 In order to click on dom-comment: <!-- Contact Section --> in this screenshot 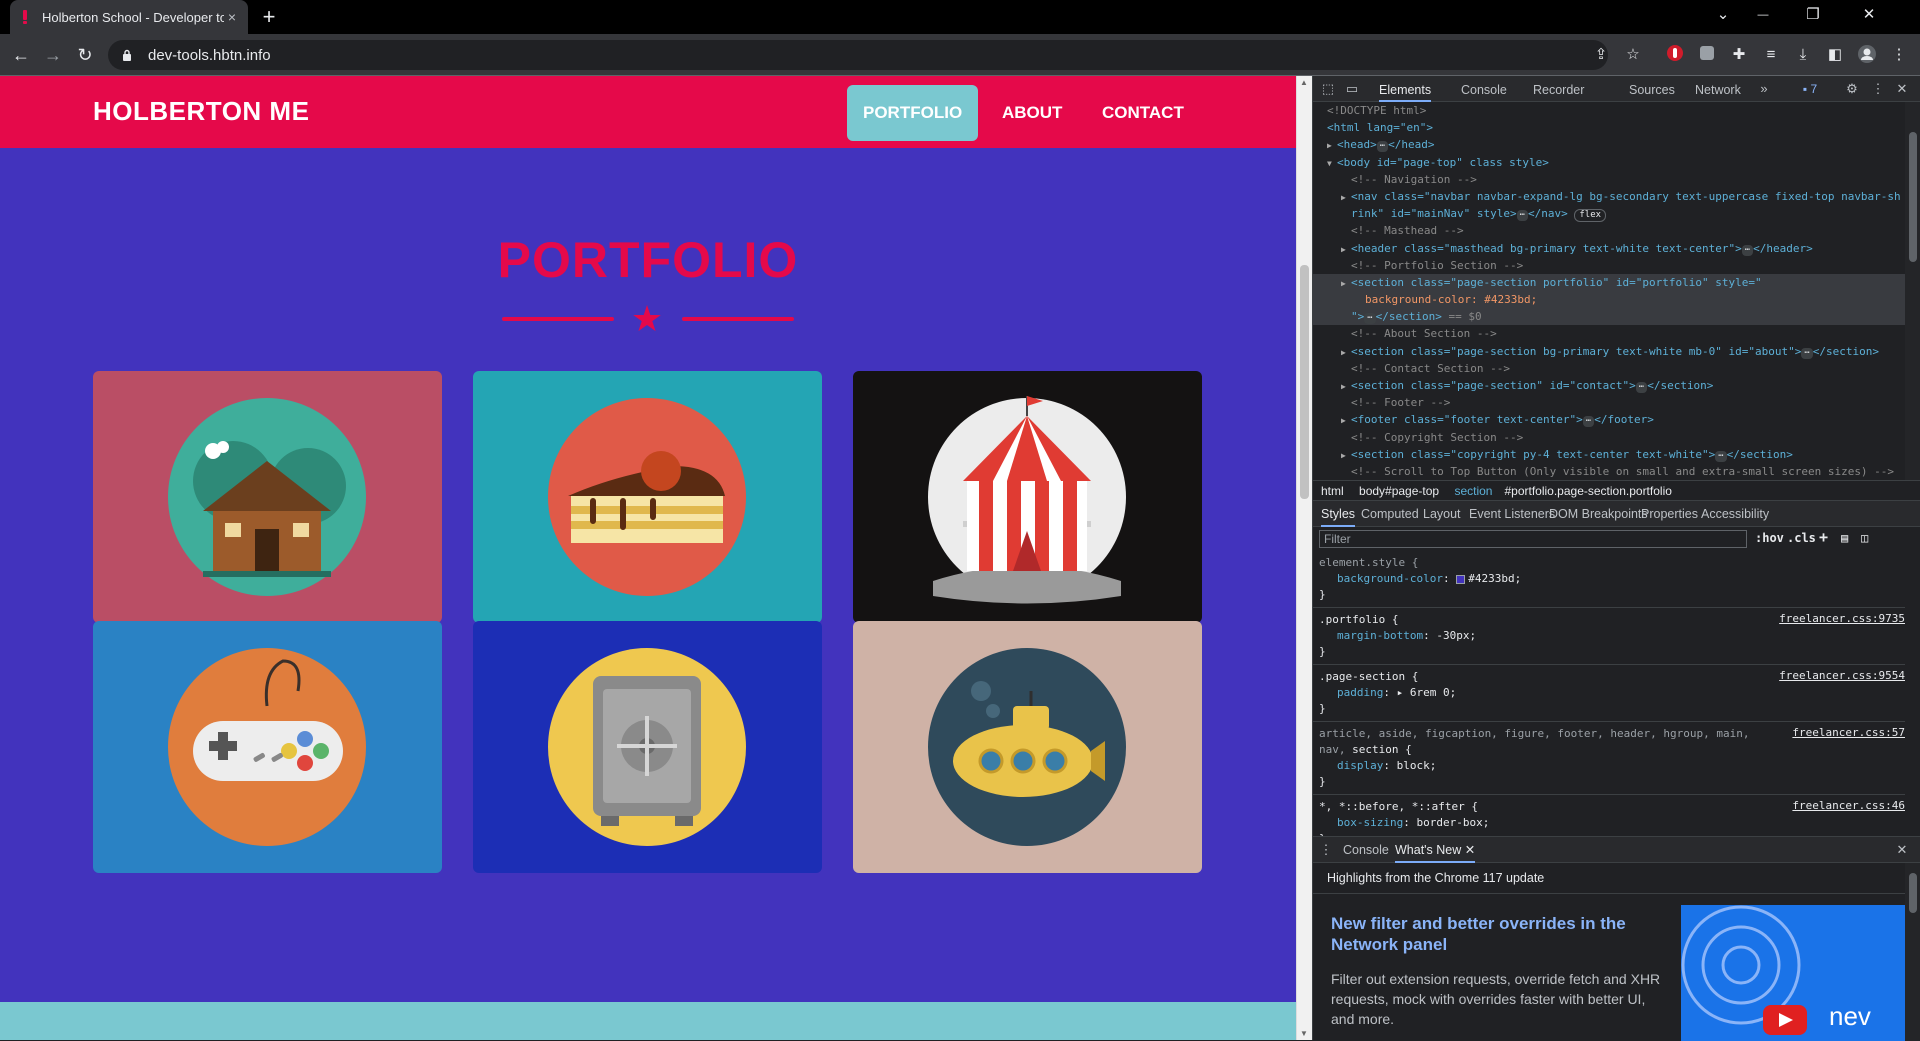, I will do `click(1609, 368)`.